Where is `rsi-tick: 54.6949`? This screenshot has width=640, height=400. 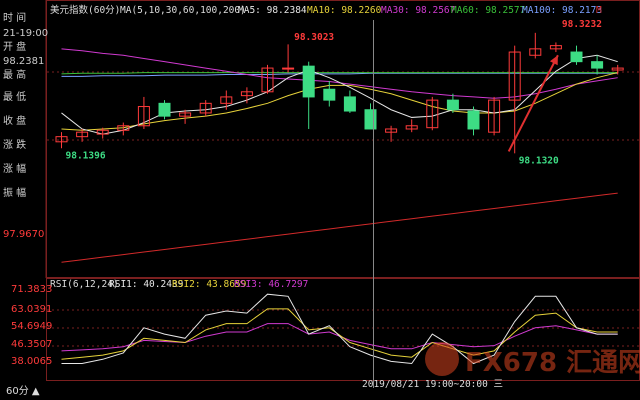
rsi-tick: 54.6949 is located at coordinates (31, 326).